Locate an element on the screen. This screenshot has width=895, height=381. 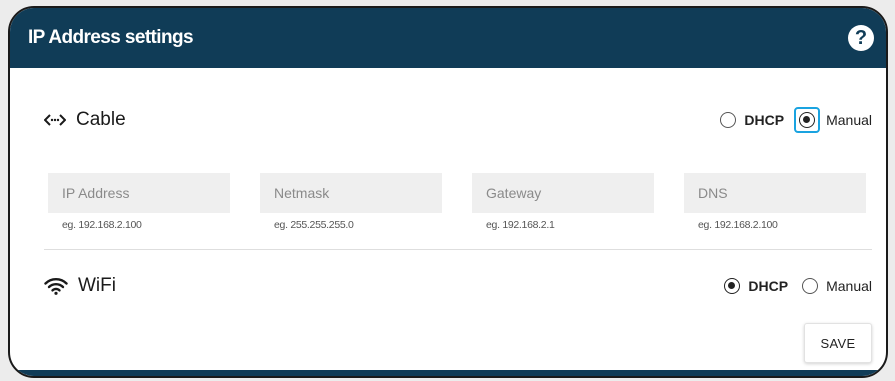
ip-address-hint: eg. 192.168.2.100 is located at coordinates (102, 225).